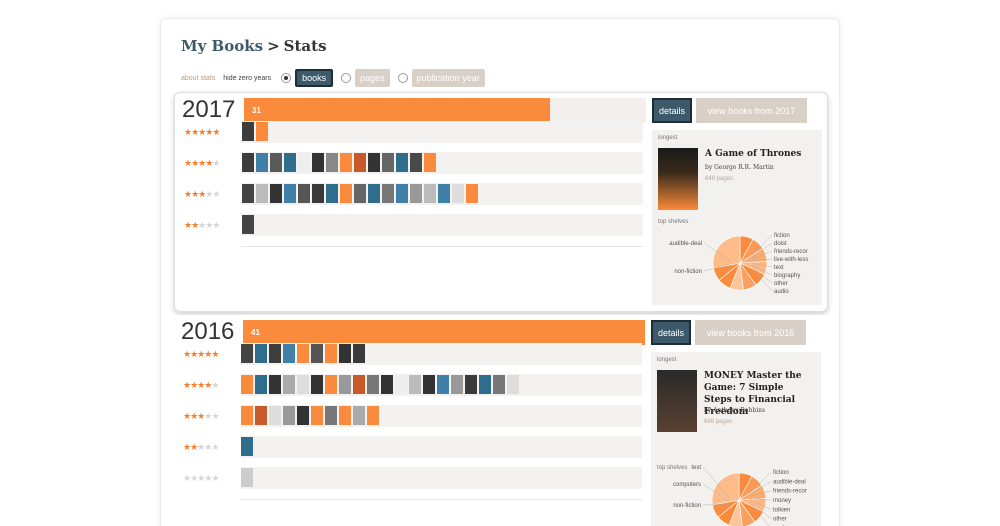  What do you see at coordinates (346, 78) in the screenshot?
I see `pages-radio` at bounding box center [346, 78].